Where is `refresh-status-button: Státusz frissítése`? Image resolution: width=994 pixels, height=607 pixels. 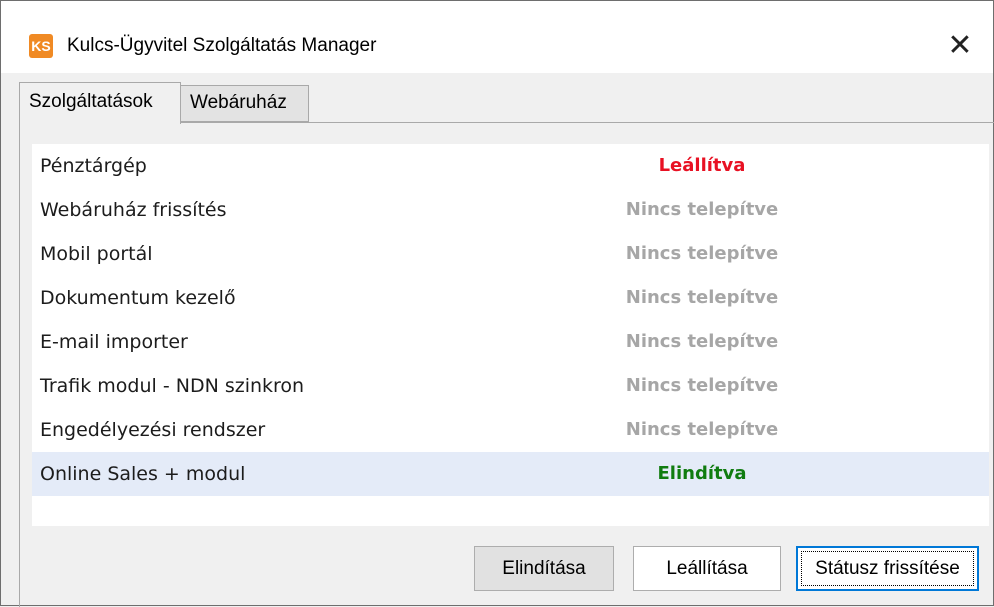 refresh-status-button: Státusz frissítése is located at coordinates (887, 568).